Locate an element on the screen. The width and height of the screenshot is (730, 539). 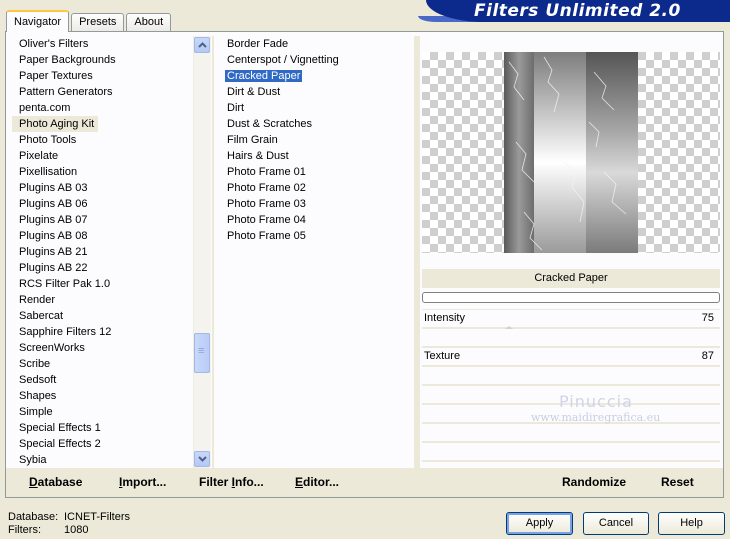
database-button: Database is located at coordinates (55, 482).